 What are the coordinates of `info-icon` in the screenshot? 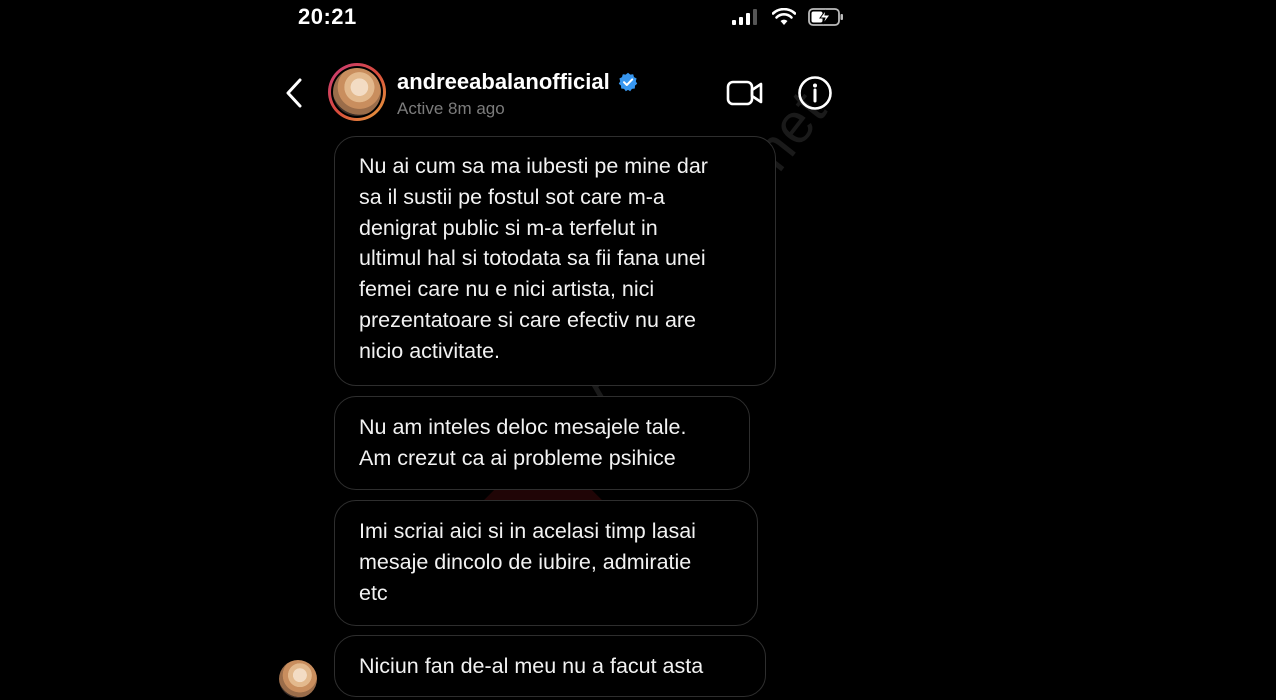 It's located at (815, 93).